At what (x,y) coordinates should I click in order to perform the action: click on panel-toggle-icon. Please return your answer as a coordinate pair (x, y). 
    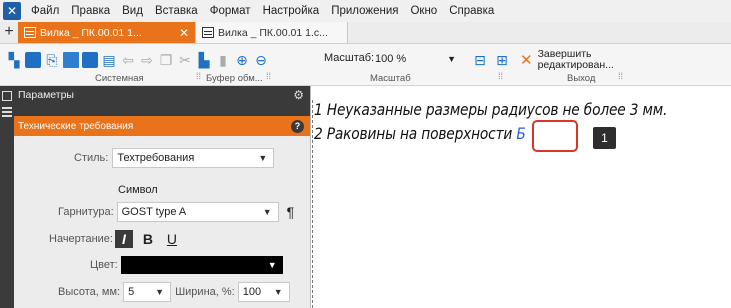
    Looking at the image, I should click on (7, 96).